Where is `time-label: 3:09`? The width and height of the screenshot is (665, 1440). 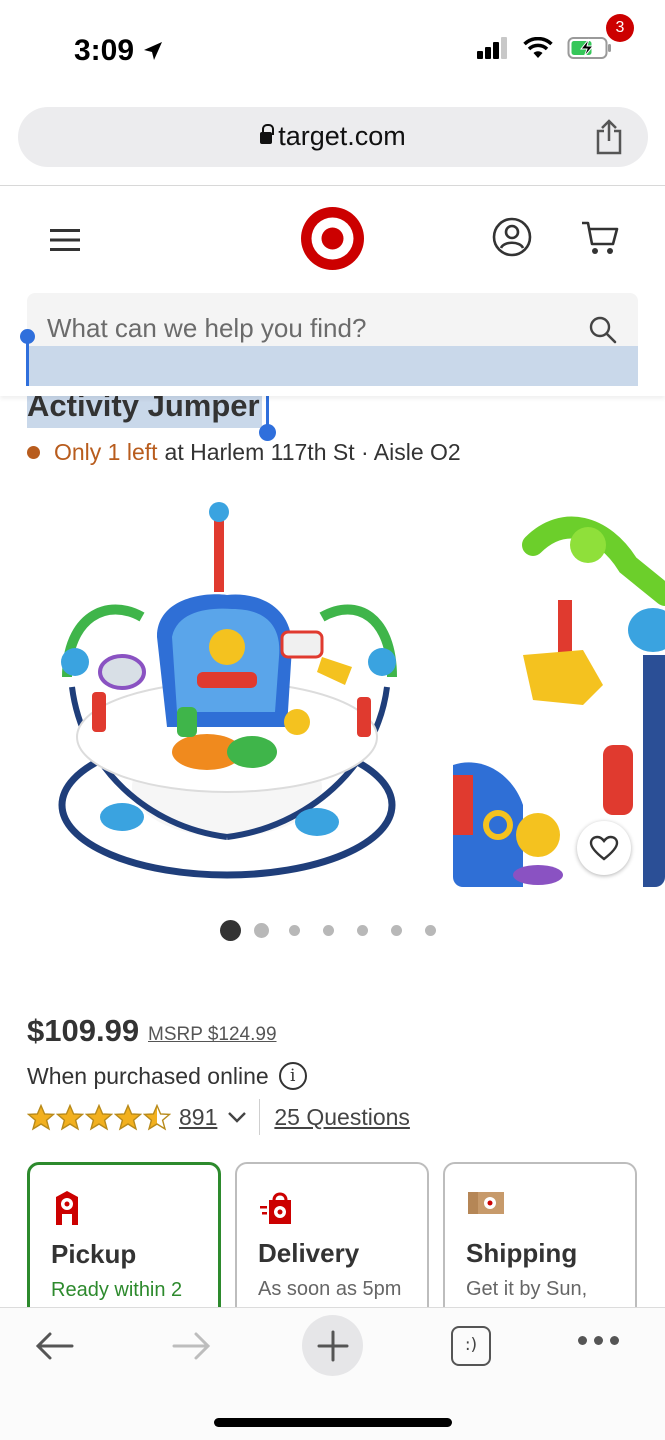
time-label: 3:09 is located at coordinates (104, 50).